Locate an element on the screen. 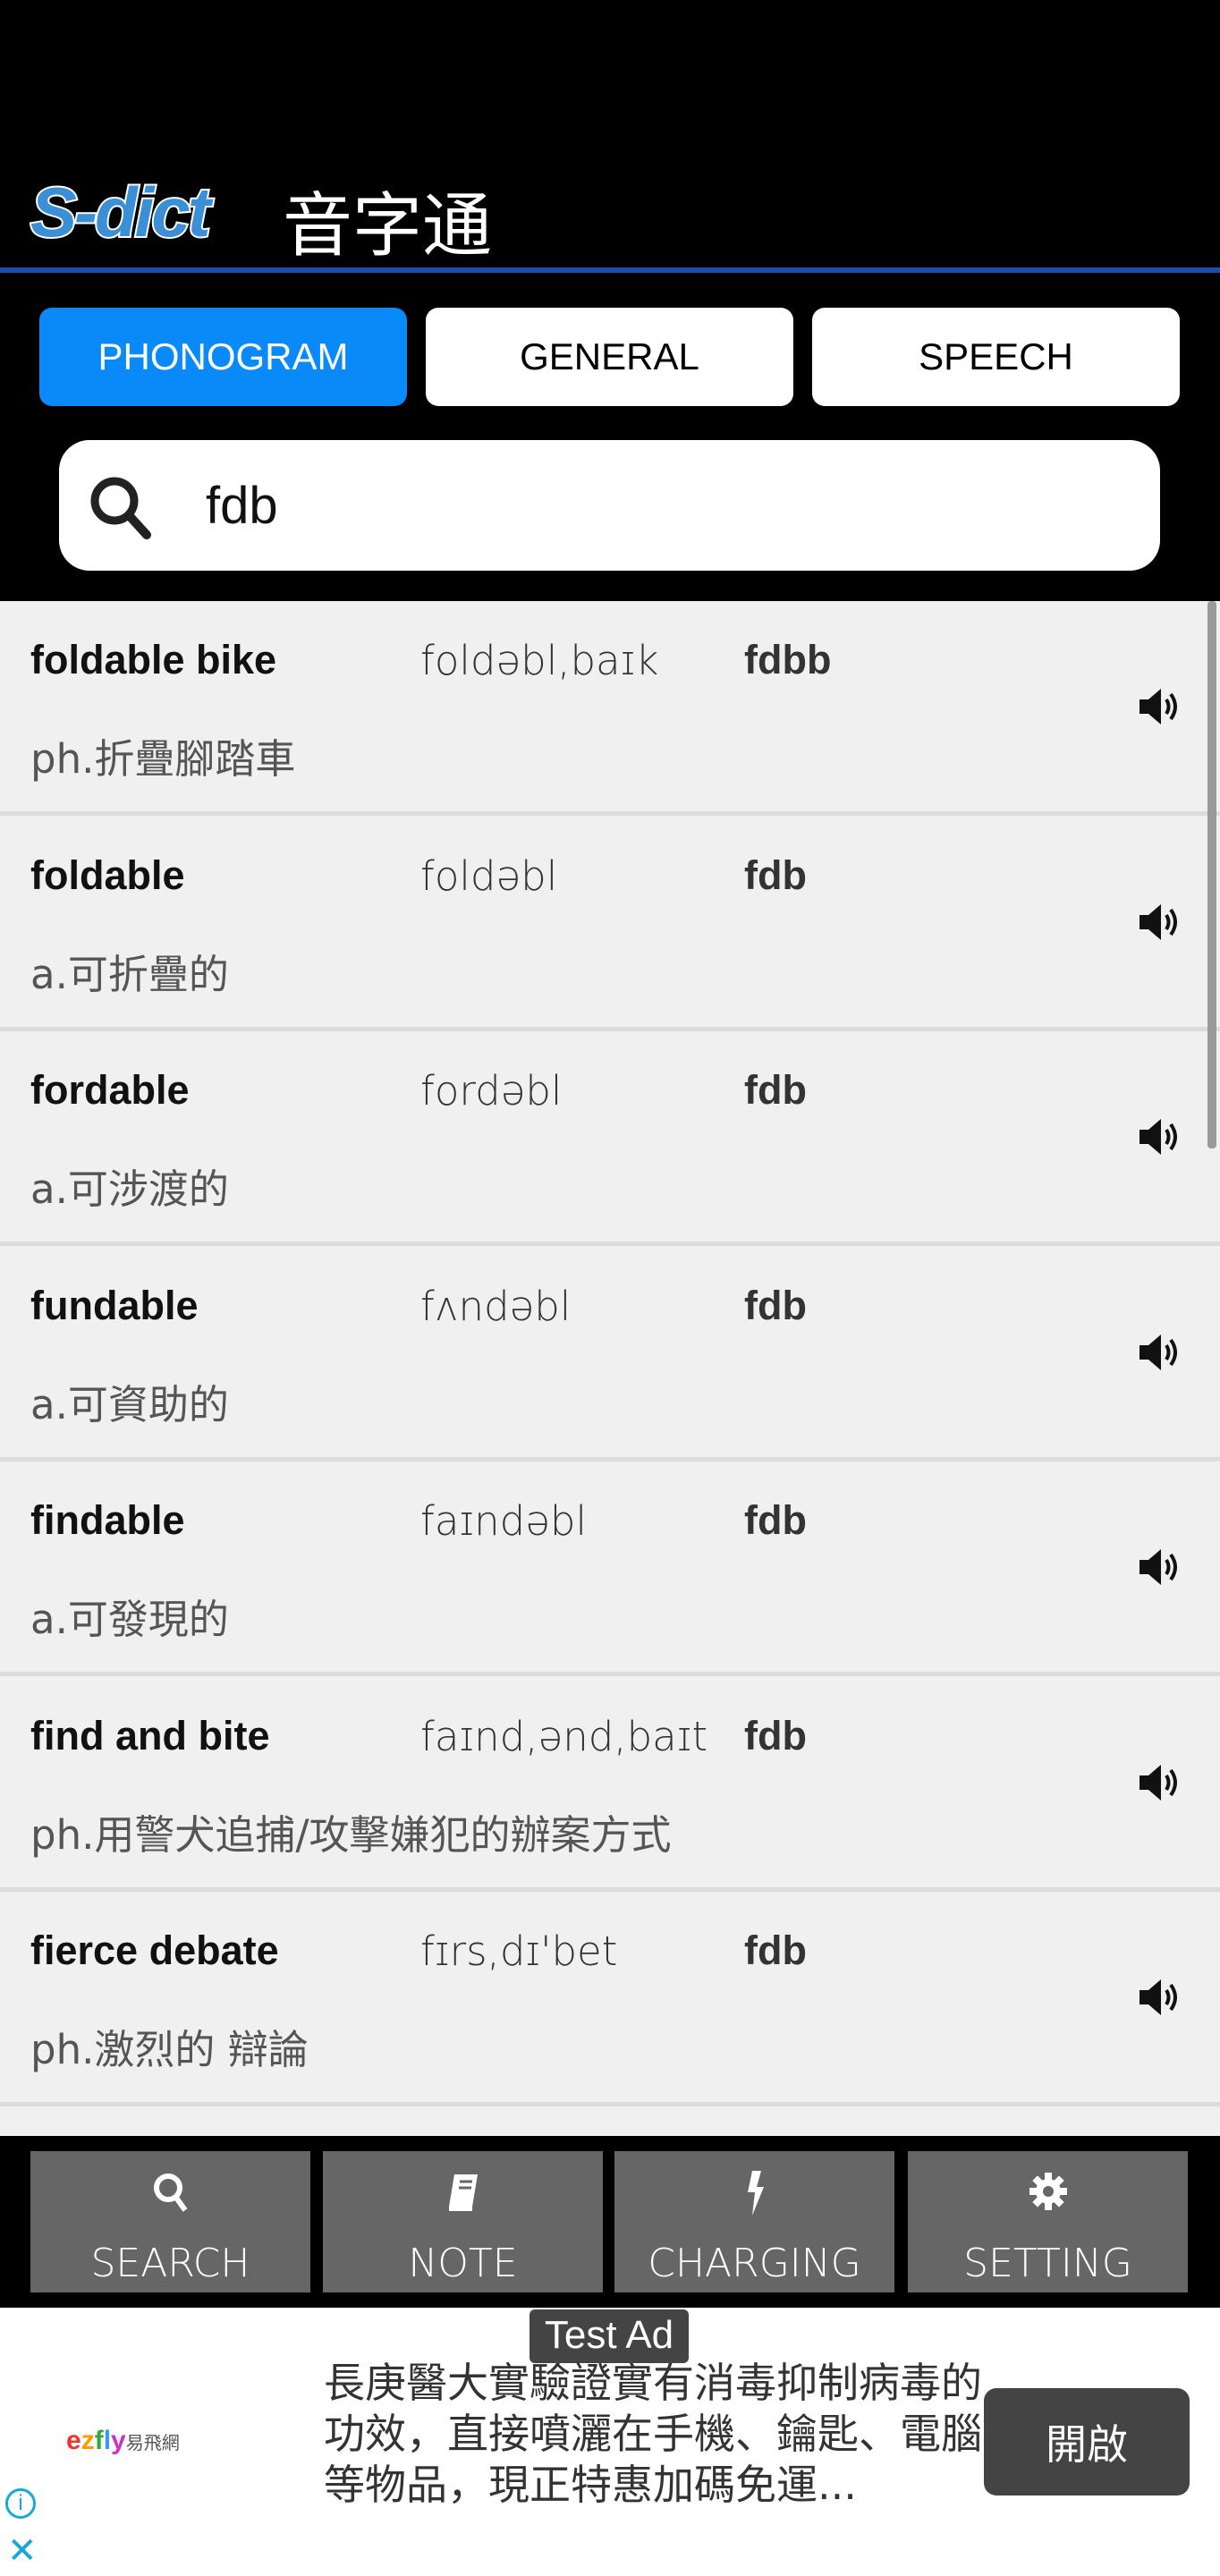  list-item: fierce debate fɪrs,dɪ'bet fdb ph.激烈的 辯論 is located at coordinates (610, 1999).